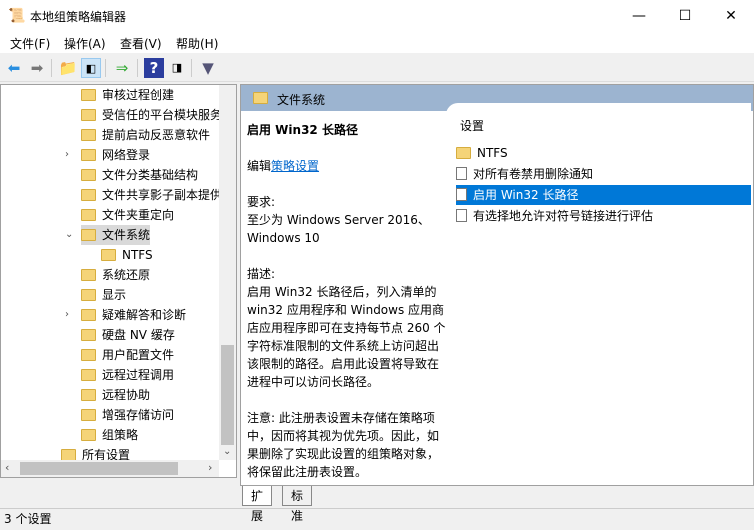 Image resolution: width=754 pixels, height=530 pixels. Describe the element at coordinates (69, 235) in the screenshot. I see `collapse-chevron-icon: ⌄` at that location.